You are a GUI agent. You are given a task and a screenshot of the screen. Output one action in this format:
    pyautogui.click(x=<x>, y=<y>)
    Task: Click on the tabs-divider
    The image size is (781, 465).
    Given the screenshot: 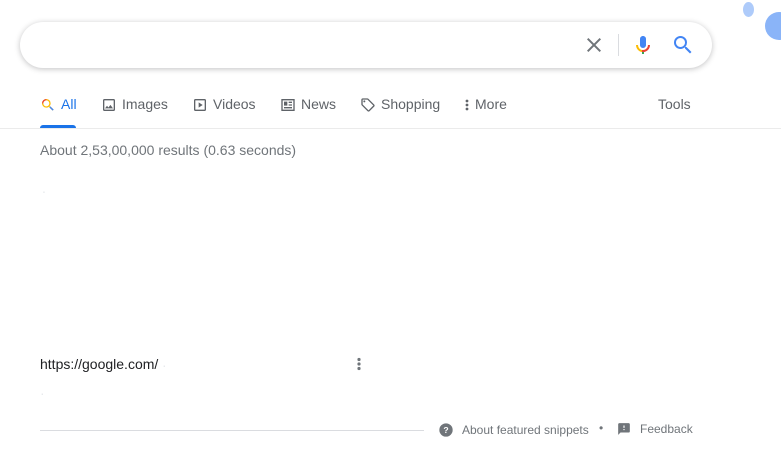 What is the action you would take?
    pyautogui.click(x=390, y=128)
    